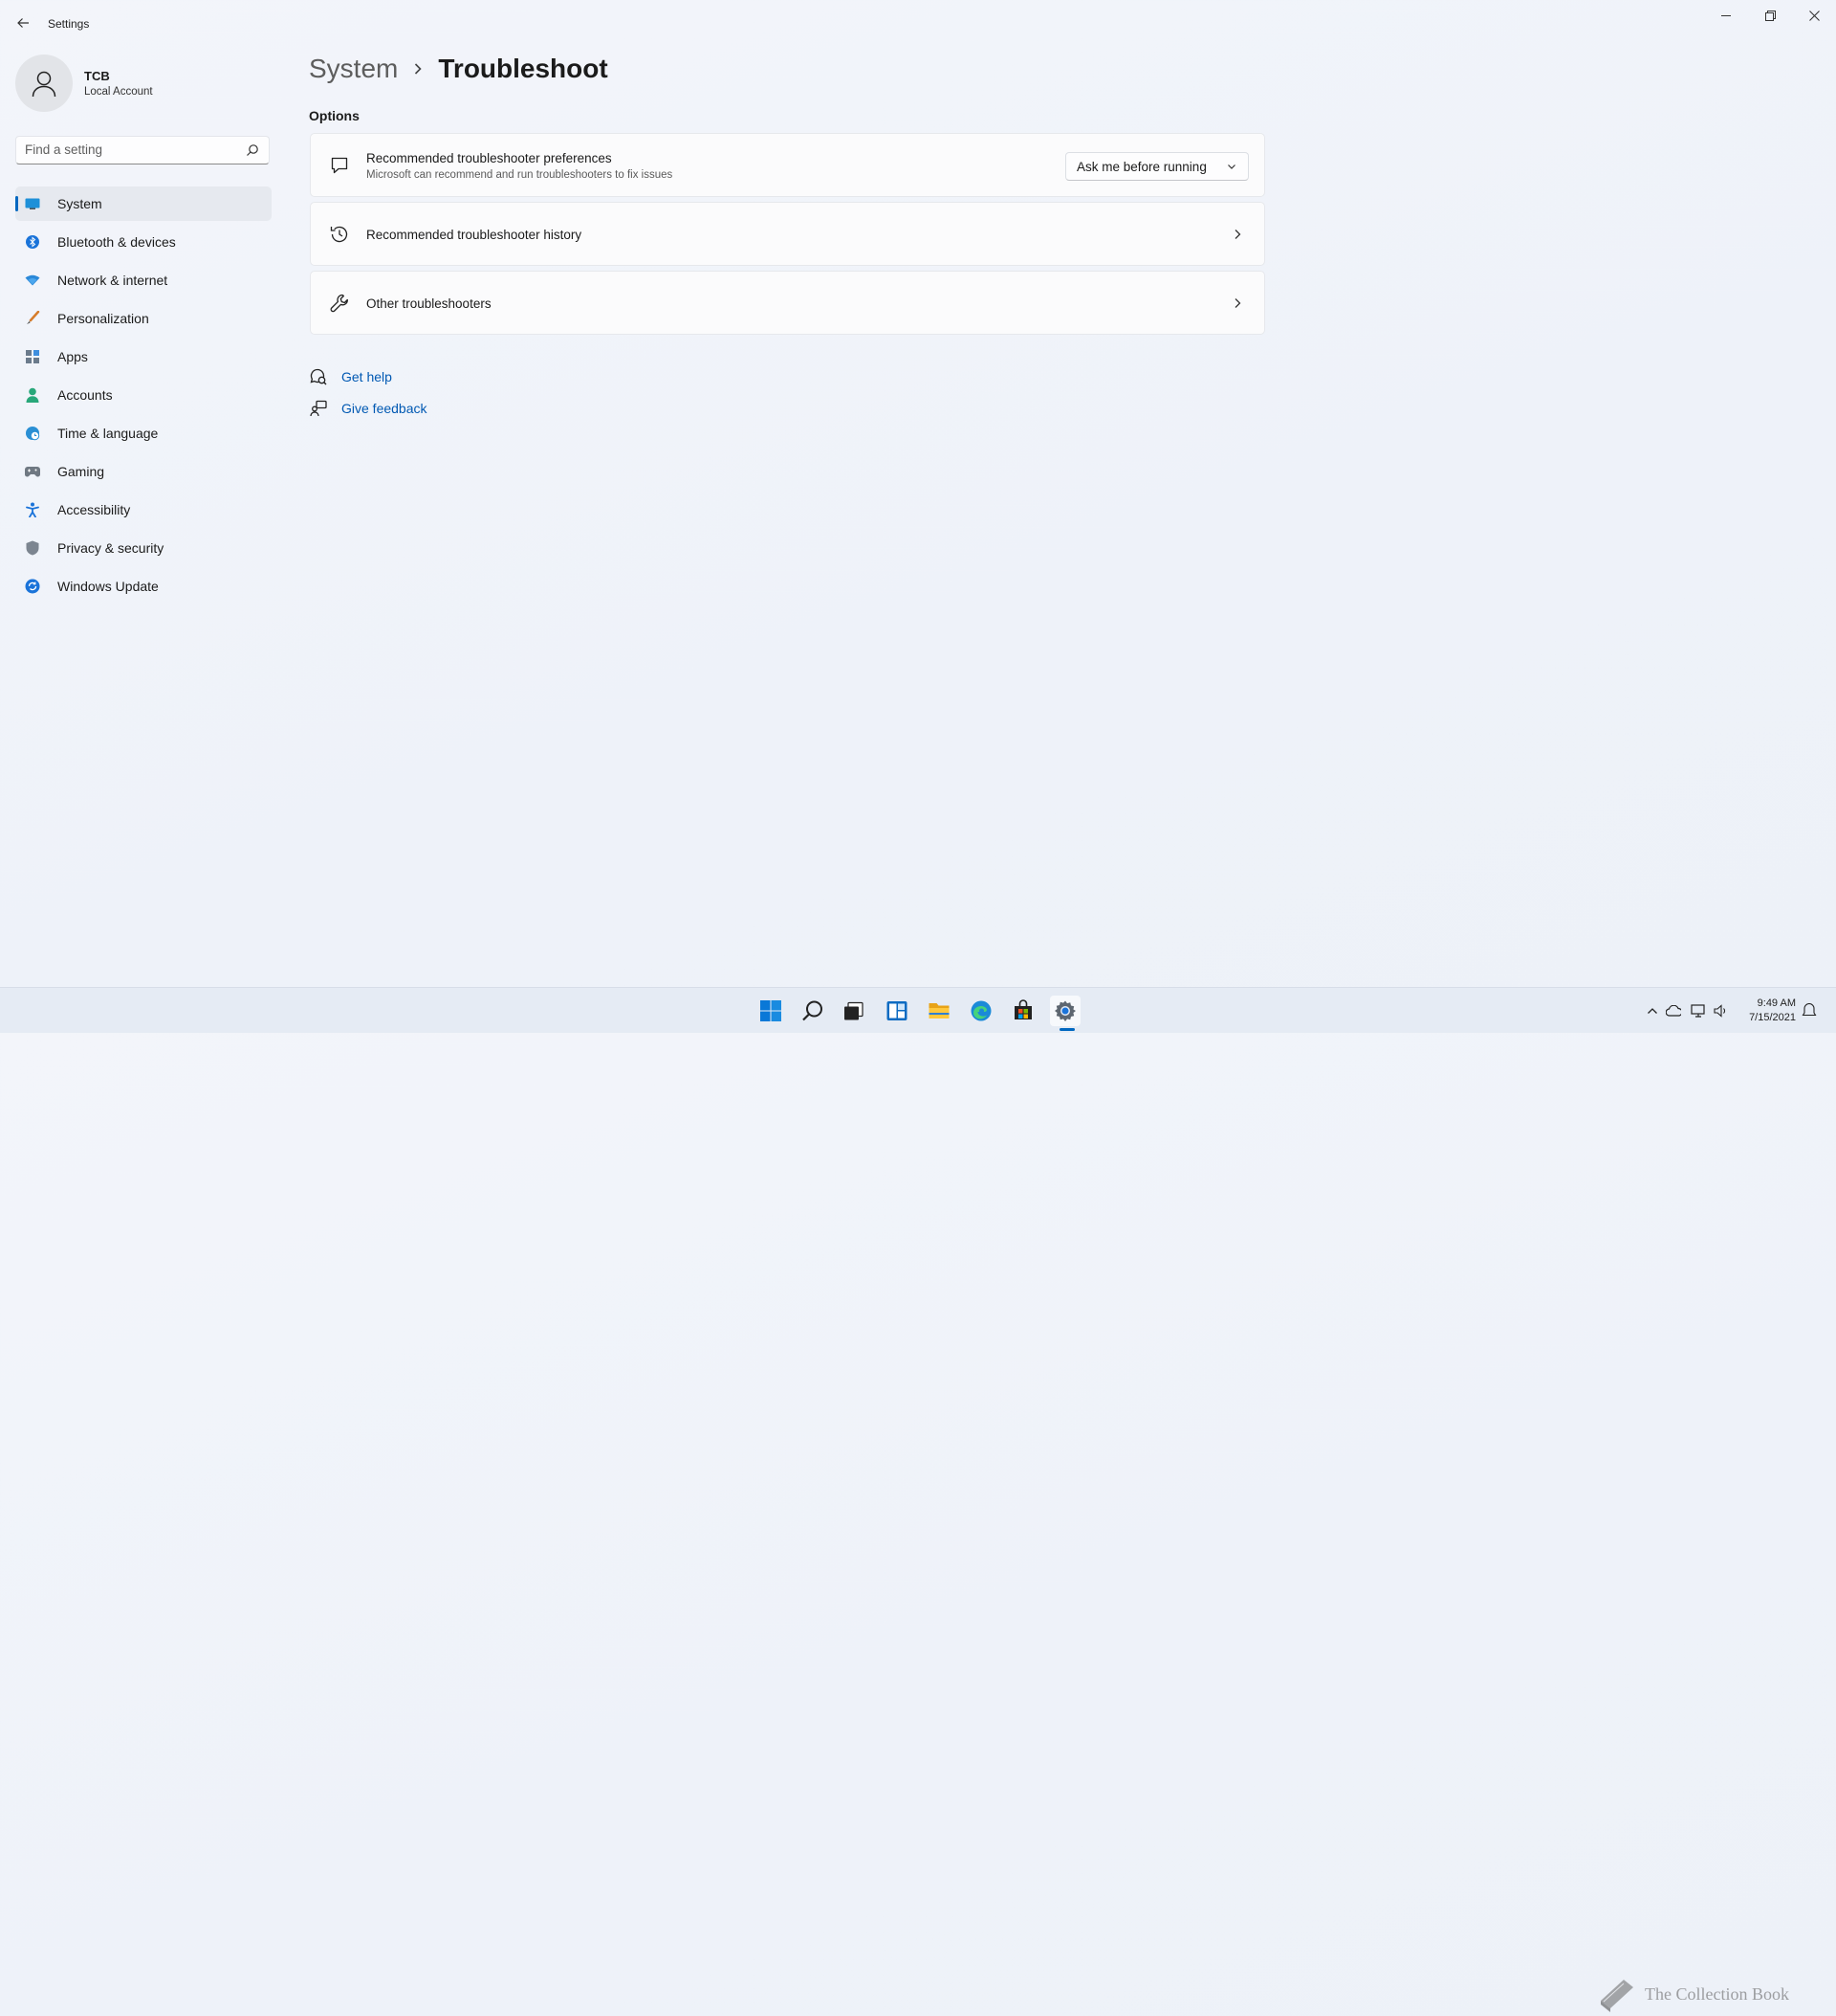  Describe the element at coordinates (72, 356) in the screenshot. I see `sidebar-item-label: Apps` at that location.